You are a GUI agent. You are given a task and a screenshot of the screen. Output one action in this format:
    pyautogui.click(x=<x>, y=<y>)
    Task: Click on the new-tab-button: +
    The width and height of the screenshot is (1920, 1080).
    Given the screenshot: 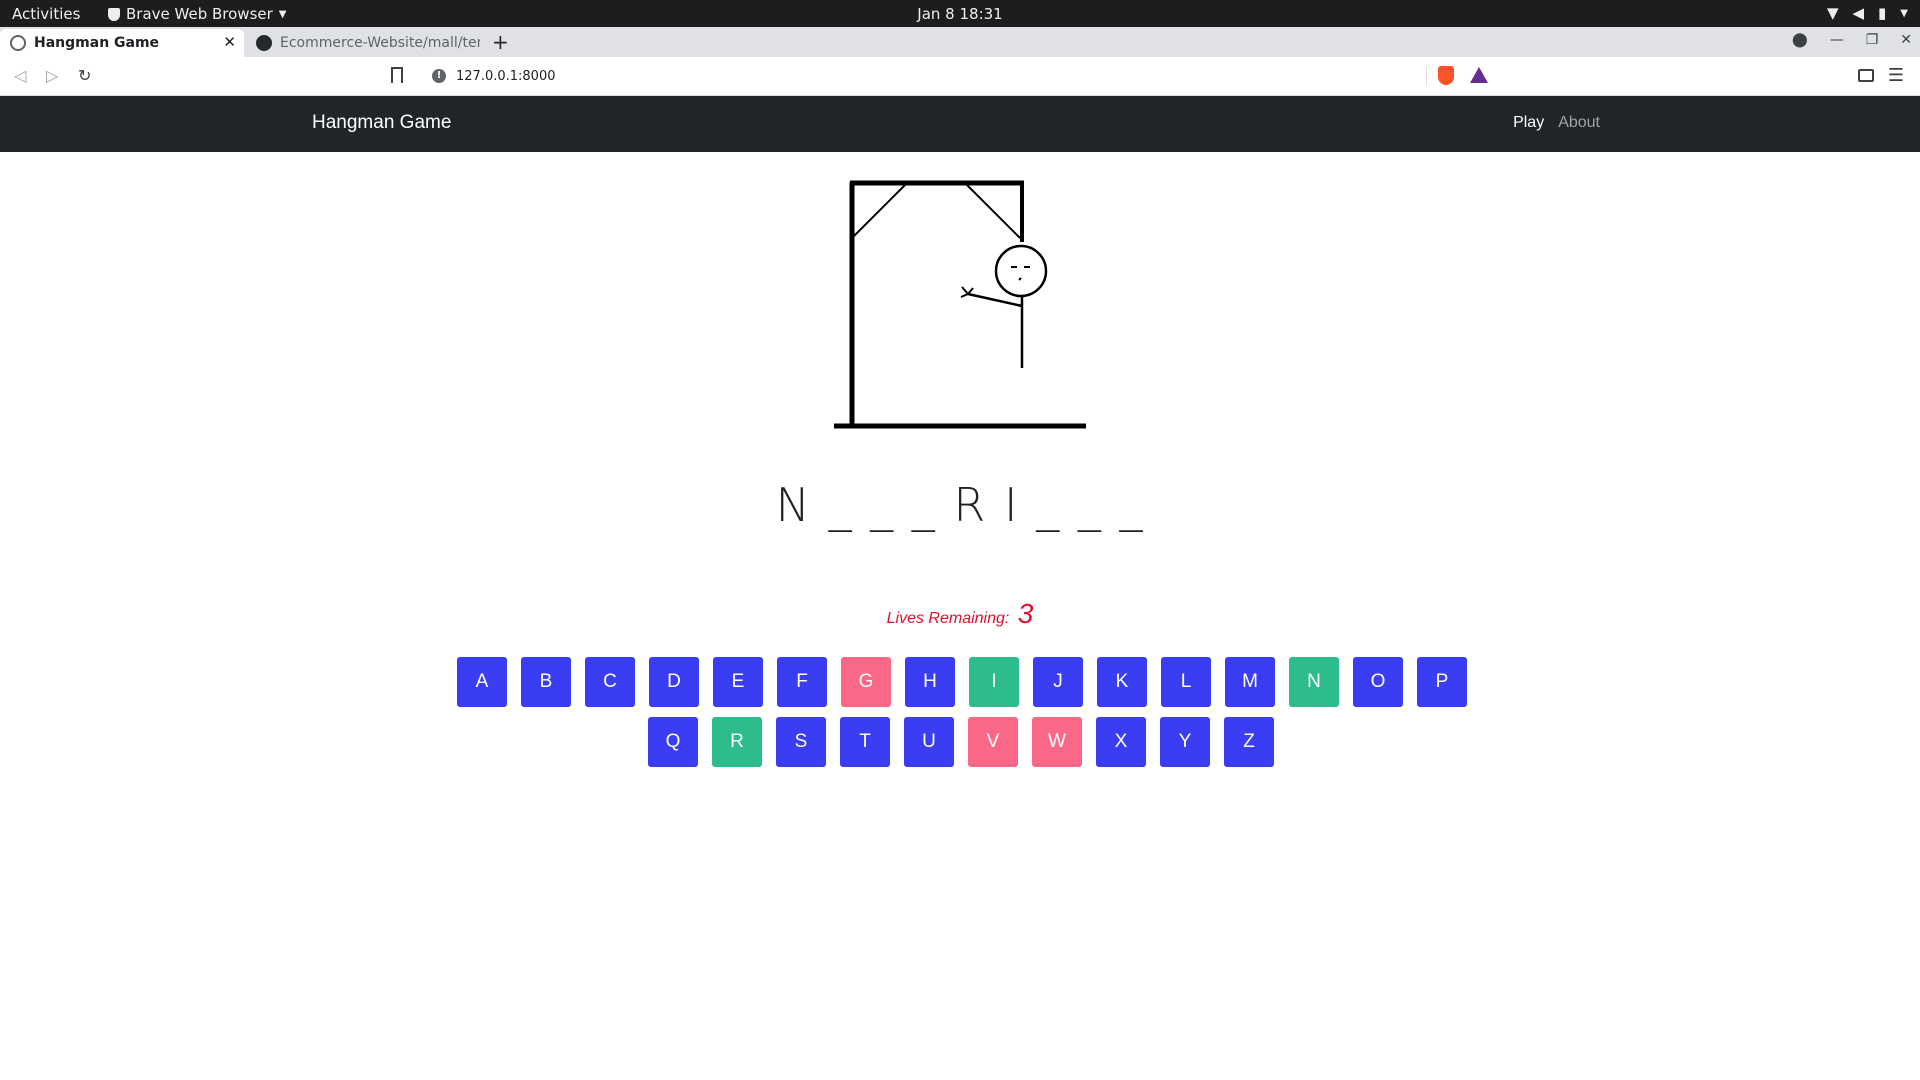 What is the action you would take?
    pyautogui.click(x=500, y=42)
    